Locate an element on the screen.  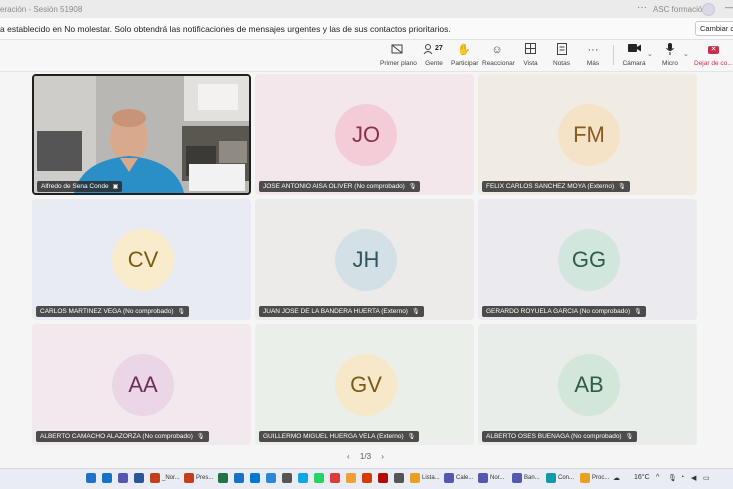
avatar: JO is located at coordinates (366, 135).